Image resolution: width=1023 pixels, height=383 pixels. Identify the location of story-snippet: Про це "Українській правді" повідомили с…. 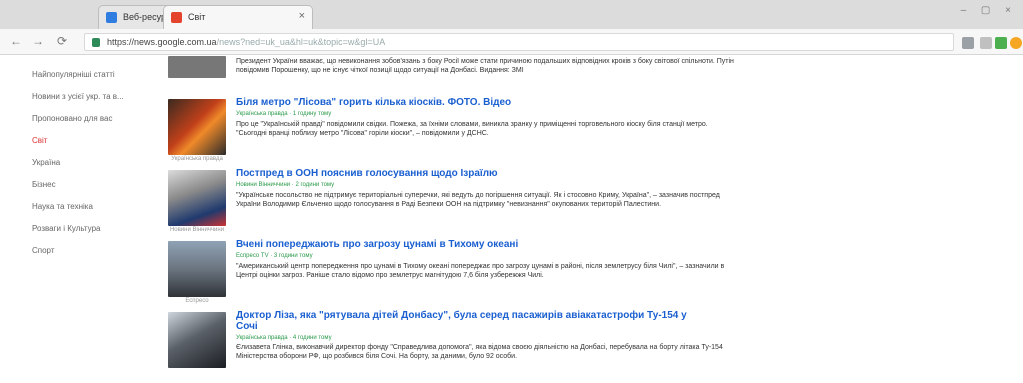
(472, 129).